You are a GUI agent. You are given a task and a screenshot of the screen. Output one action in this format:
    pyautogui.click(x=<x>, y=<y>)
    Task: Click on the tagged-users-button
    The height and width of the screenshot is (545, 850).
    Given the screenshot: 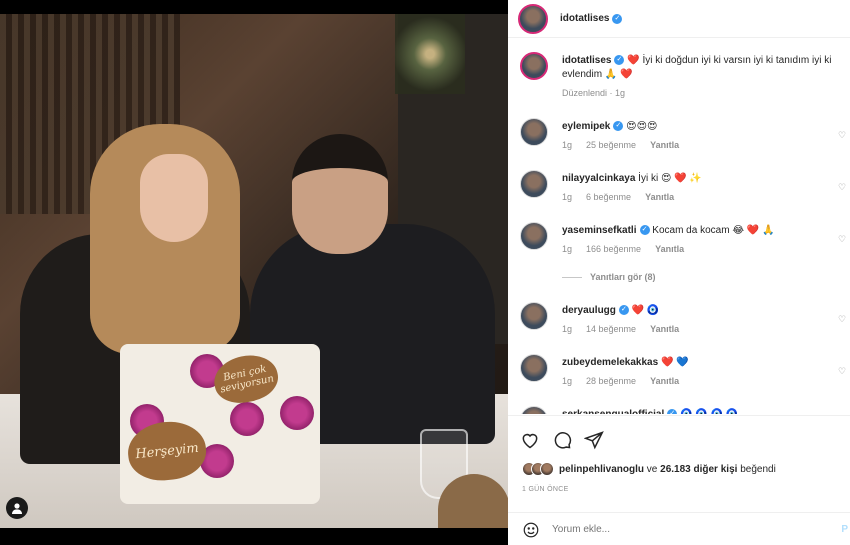 What is the action you would take?
    pyautogui.click(x=17, y=508)
    